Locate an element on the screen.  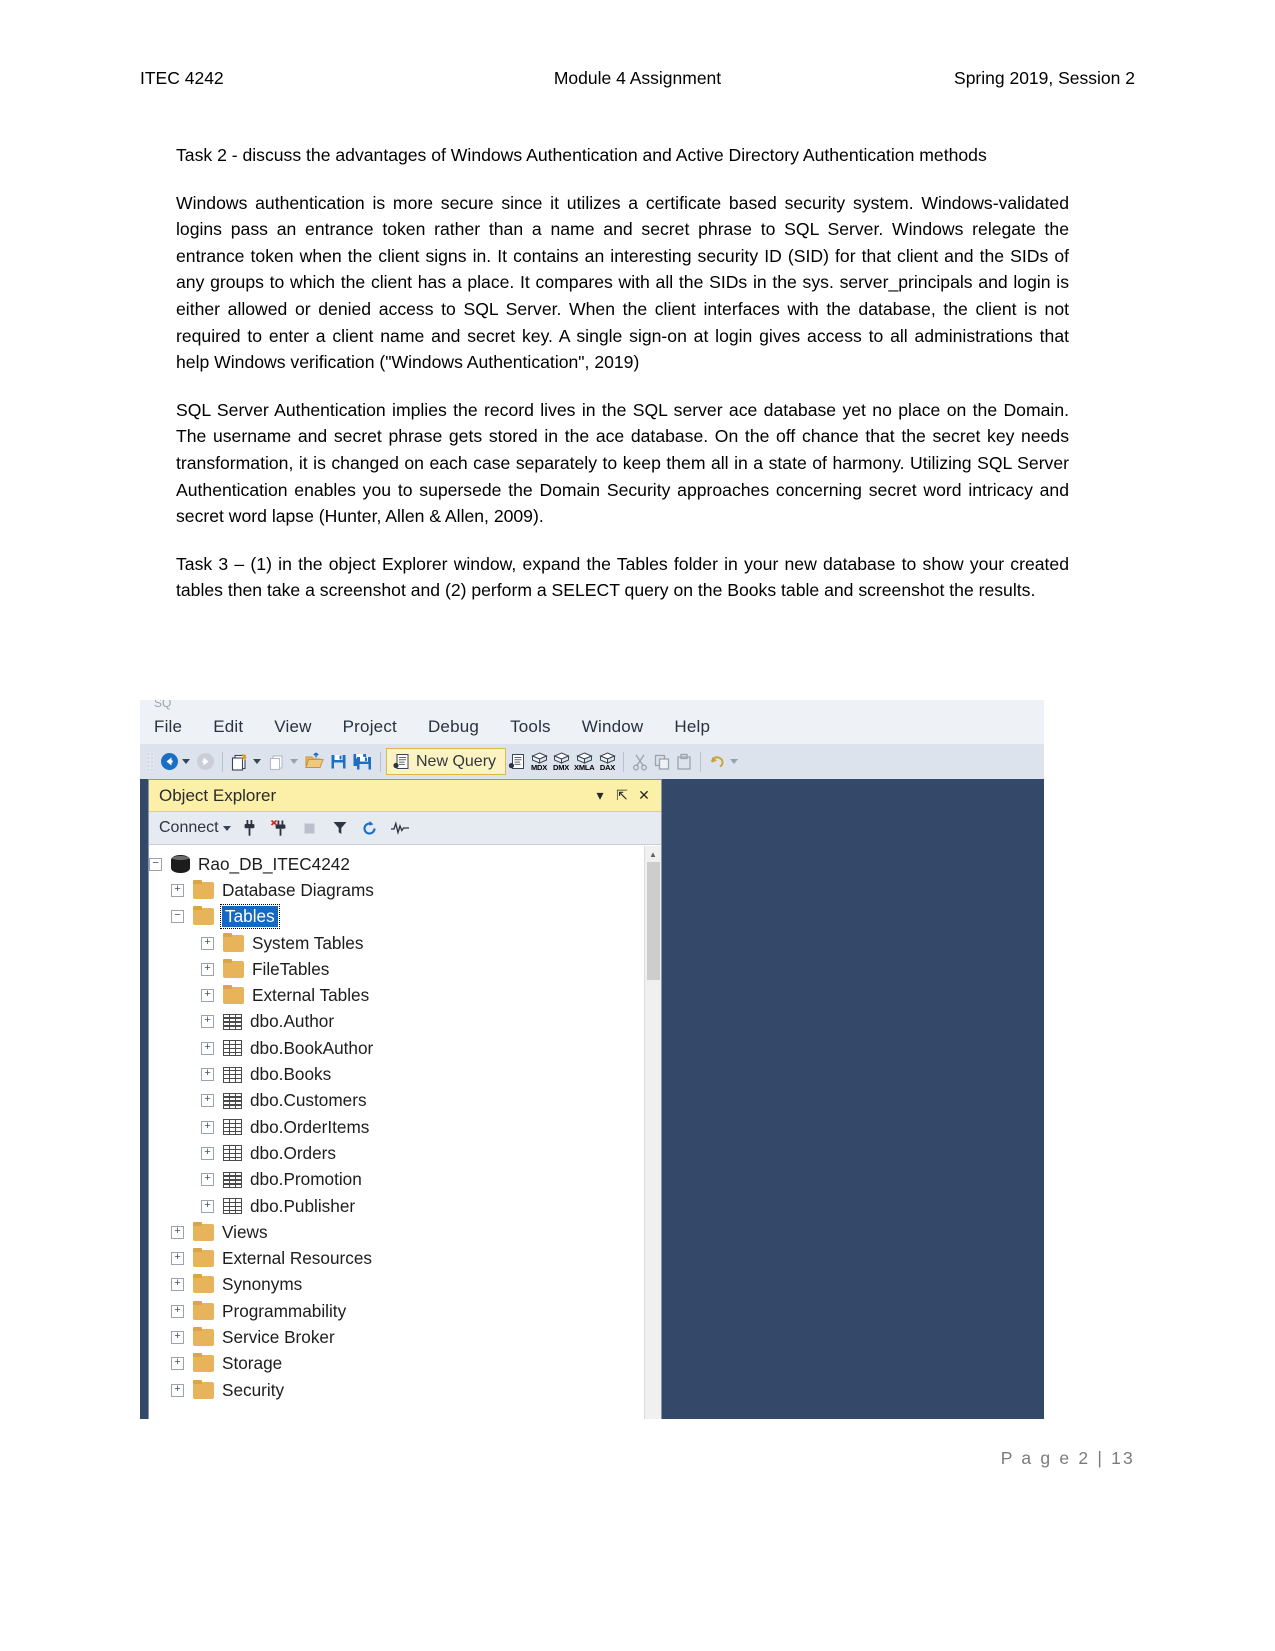
tree-node-tables: − Tables is located at coordinates (416, 917).